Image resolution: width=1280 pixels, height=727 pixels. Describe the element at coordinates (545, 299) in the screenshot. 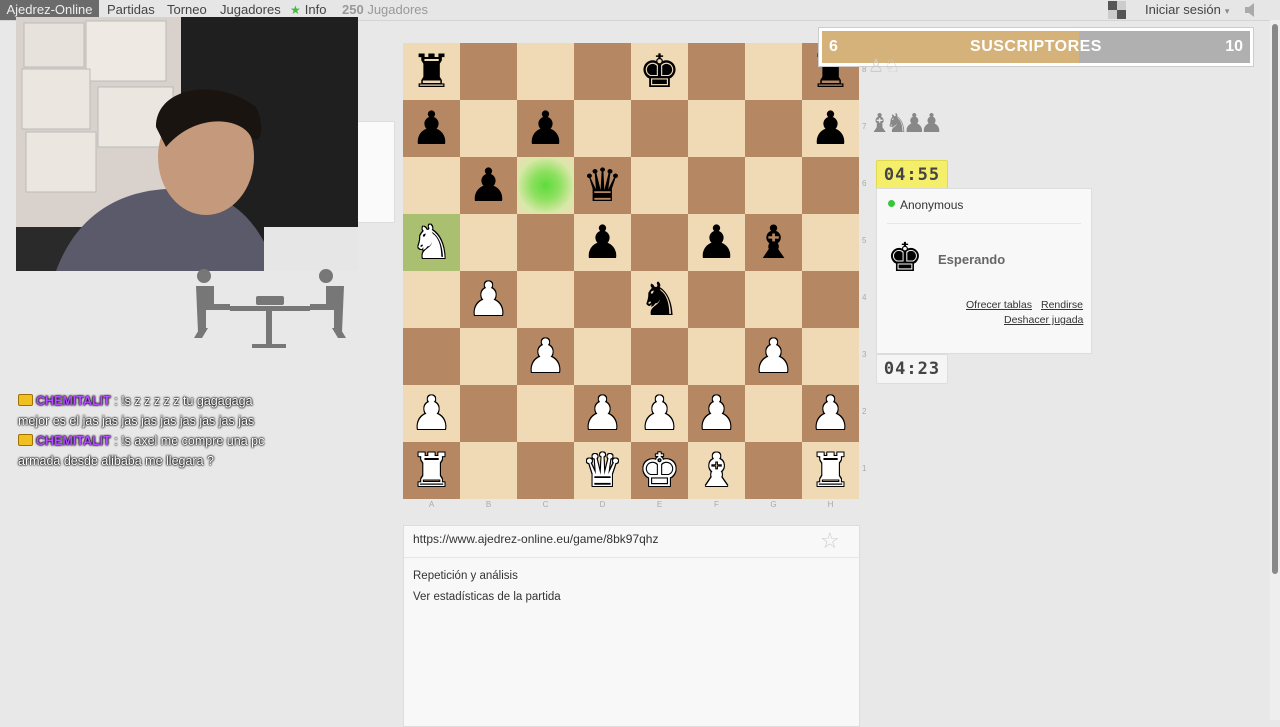

I see `square-c4` at that location.